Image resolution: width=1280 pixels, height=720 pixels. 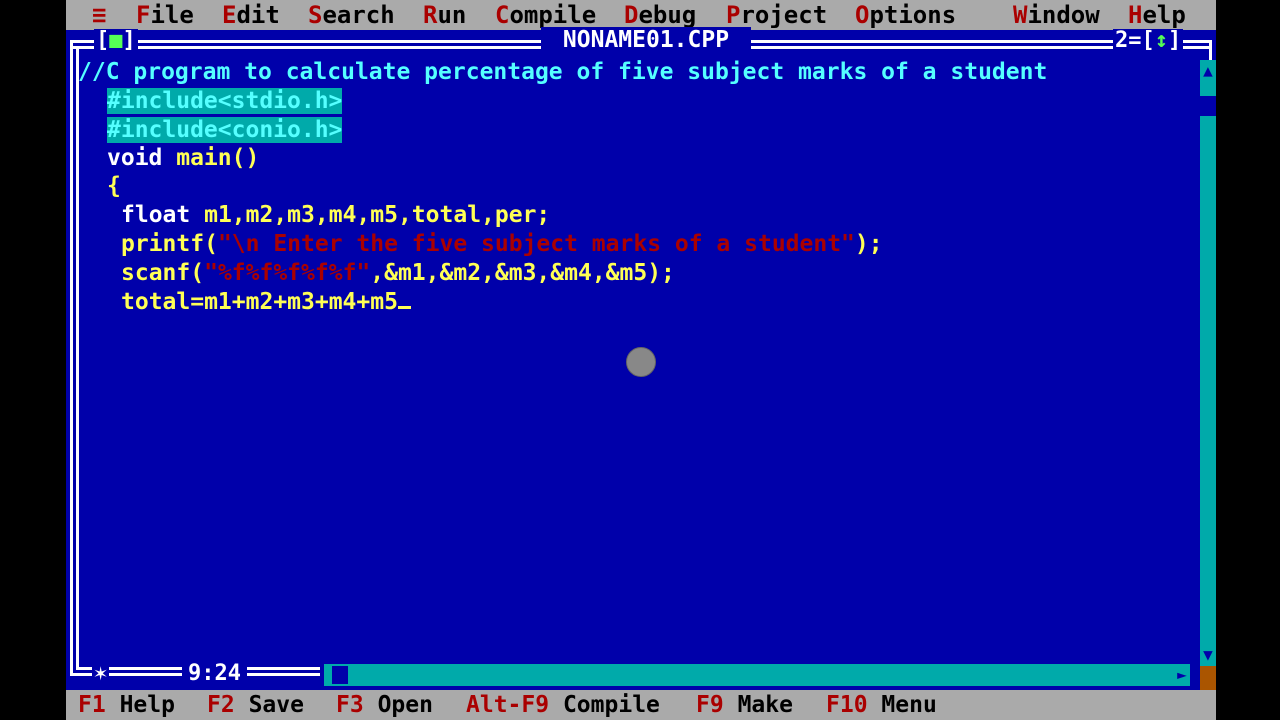 What do you see at coordinates (255, 705) in the screenshot?
I see `status-save: F2 Save` at bounding box center [255, 705].